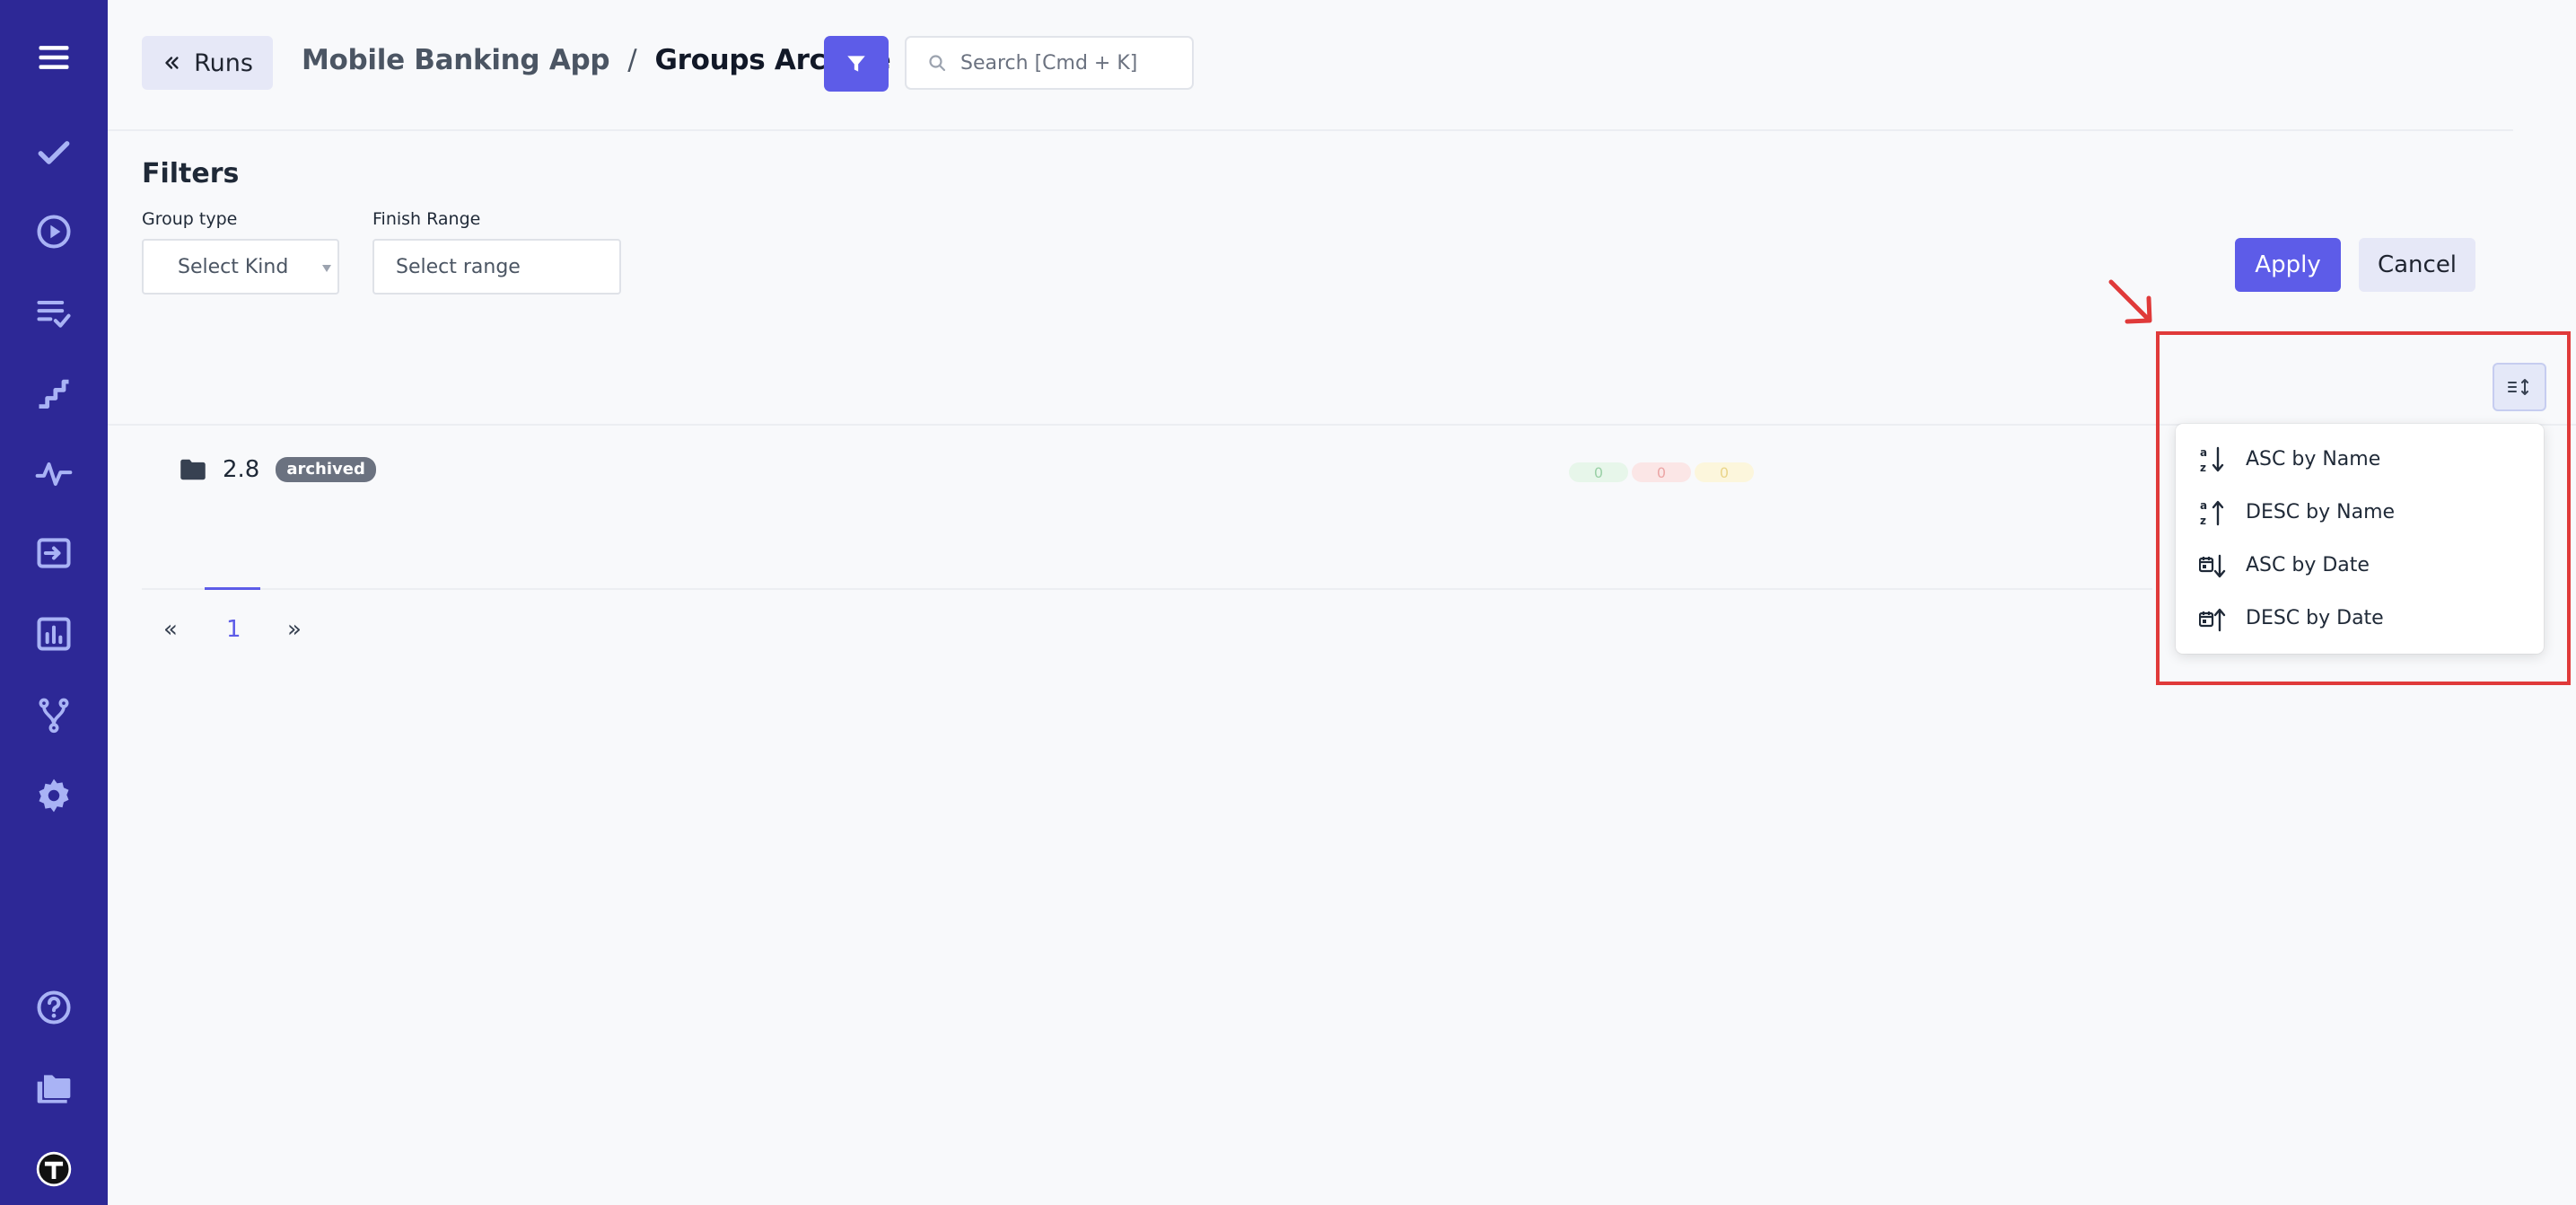 Image resolution: width=2576 pixels, height=1205 pixels. Describe the element at coordinates (190, 219) in the screenshot. I see `group-type-label: Group type` at that location.